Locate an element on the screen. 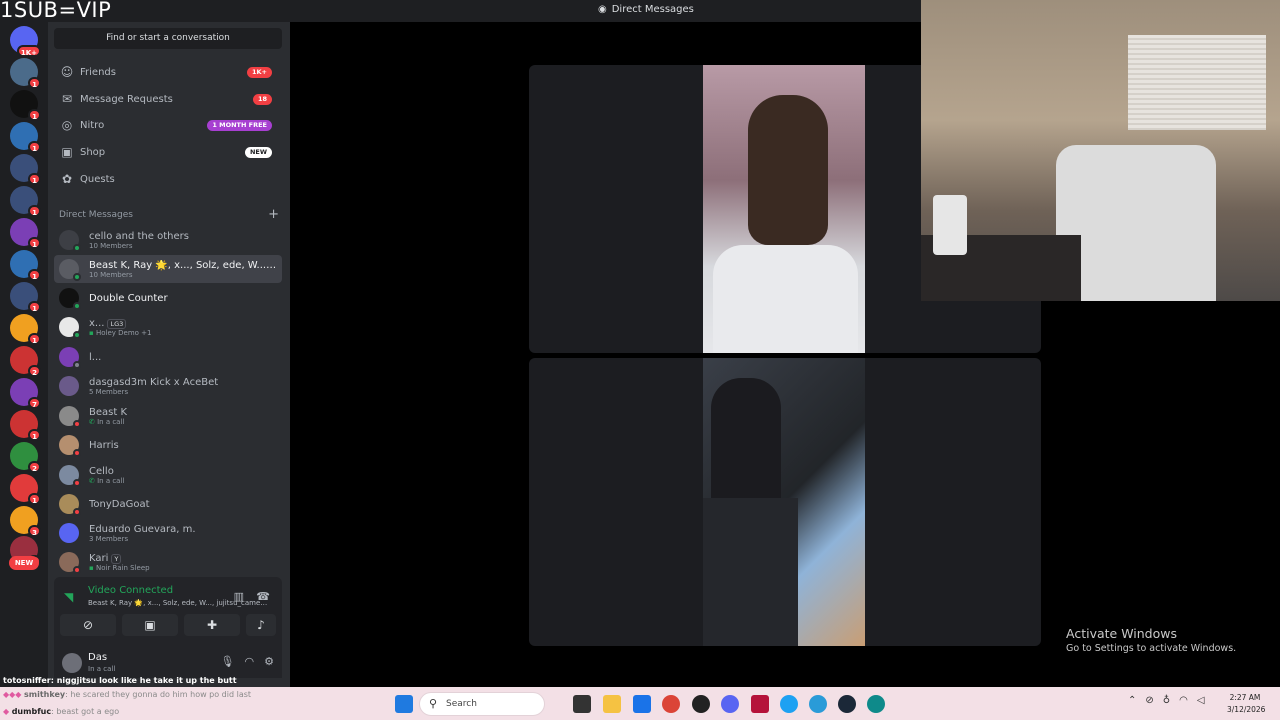 The image size is (1280, 720). store-icon is located at coordinates (642, 704).